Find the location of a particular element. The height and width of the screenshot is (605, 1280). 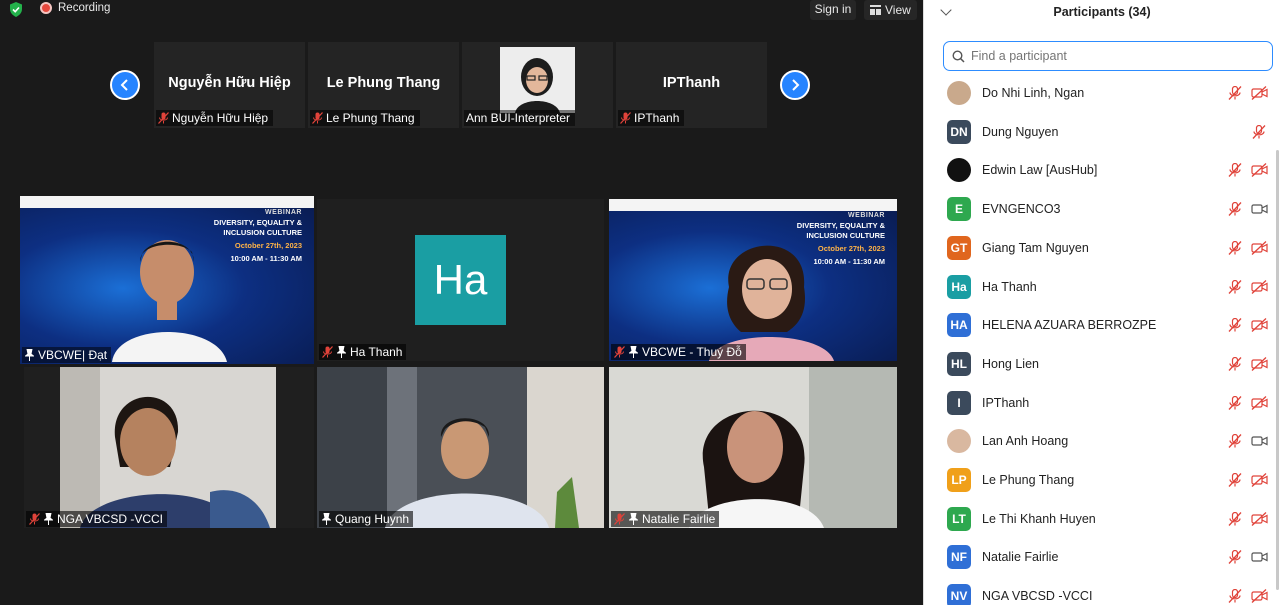

participant-row: HL Hong Lien is located at coordinates (1102, 364).